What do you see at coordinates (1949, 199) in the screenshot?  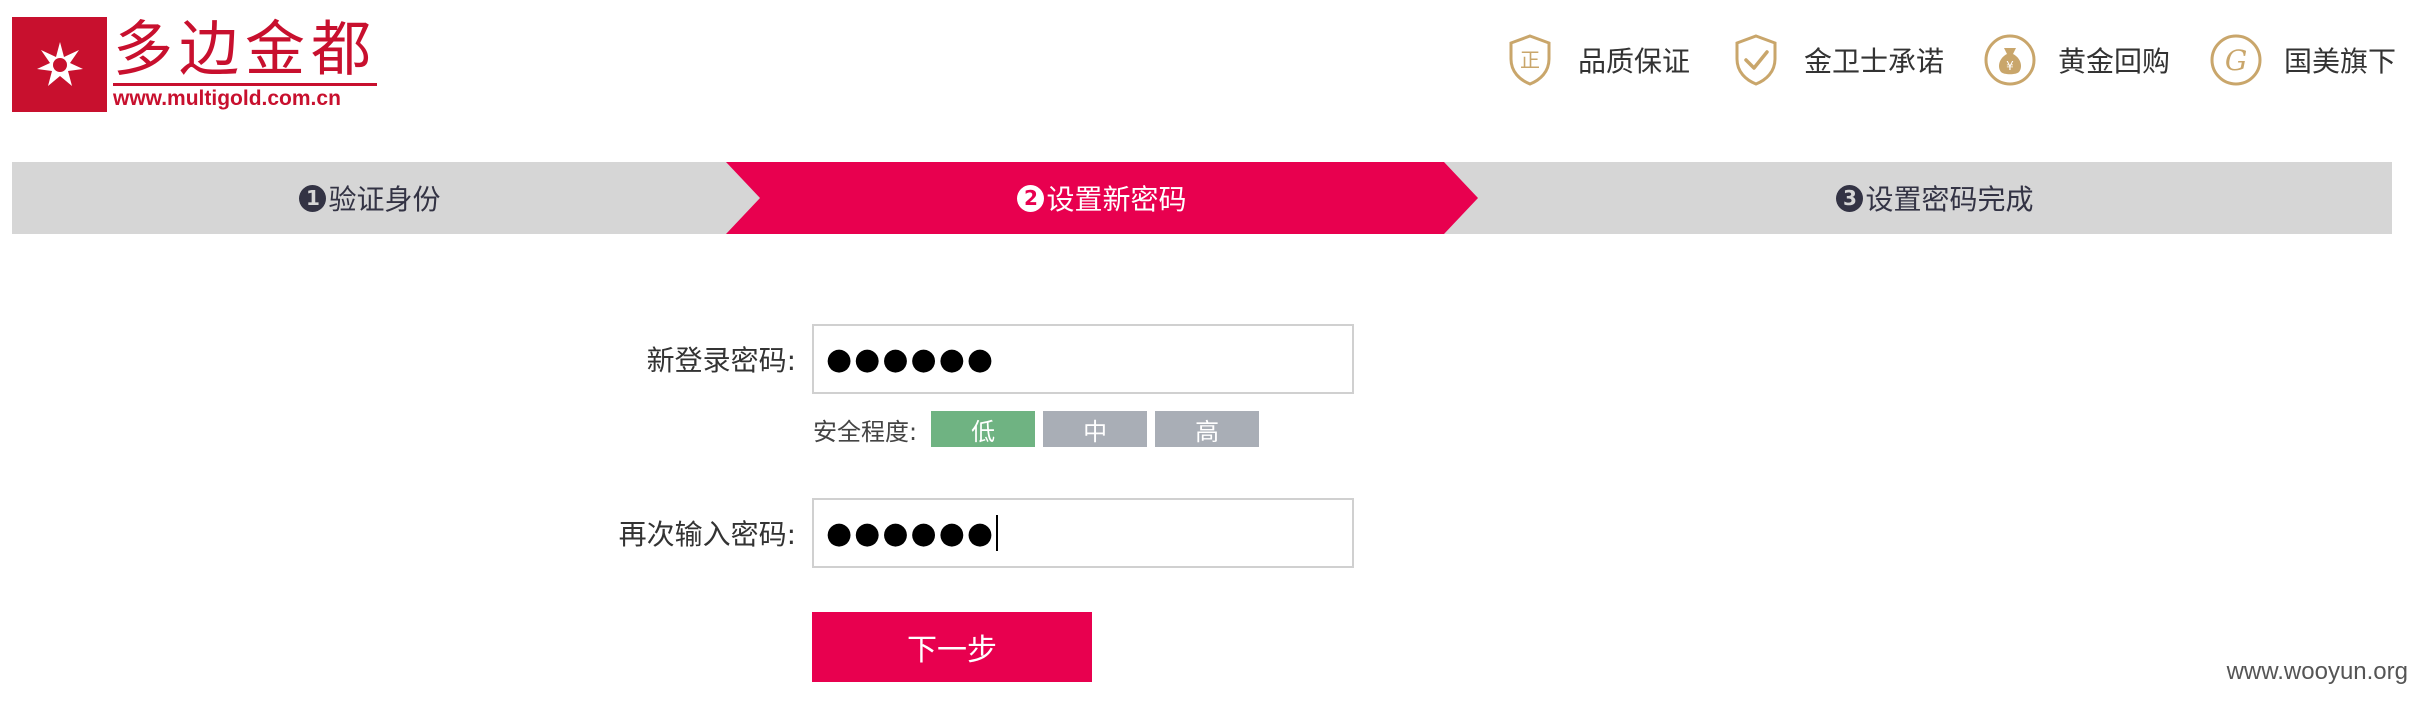 I see `step-label: 设置密码完成` at bounding box center [1949, 199].